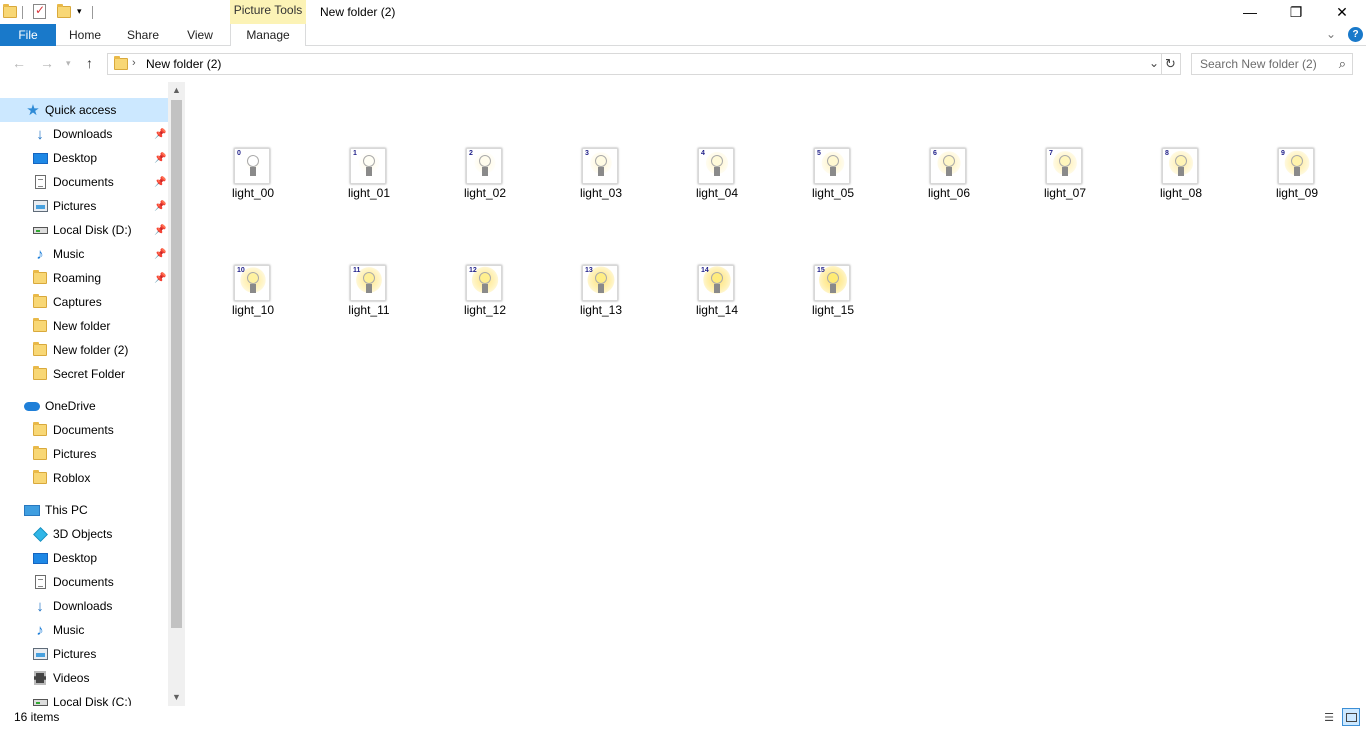 The image size is (1366, 729). What do you see at coordinates (601, 305) in the screenshot?
I see `file-item: 13 light_13` at bounding box center [601, 305].